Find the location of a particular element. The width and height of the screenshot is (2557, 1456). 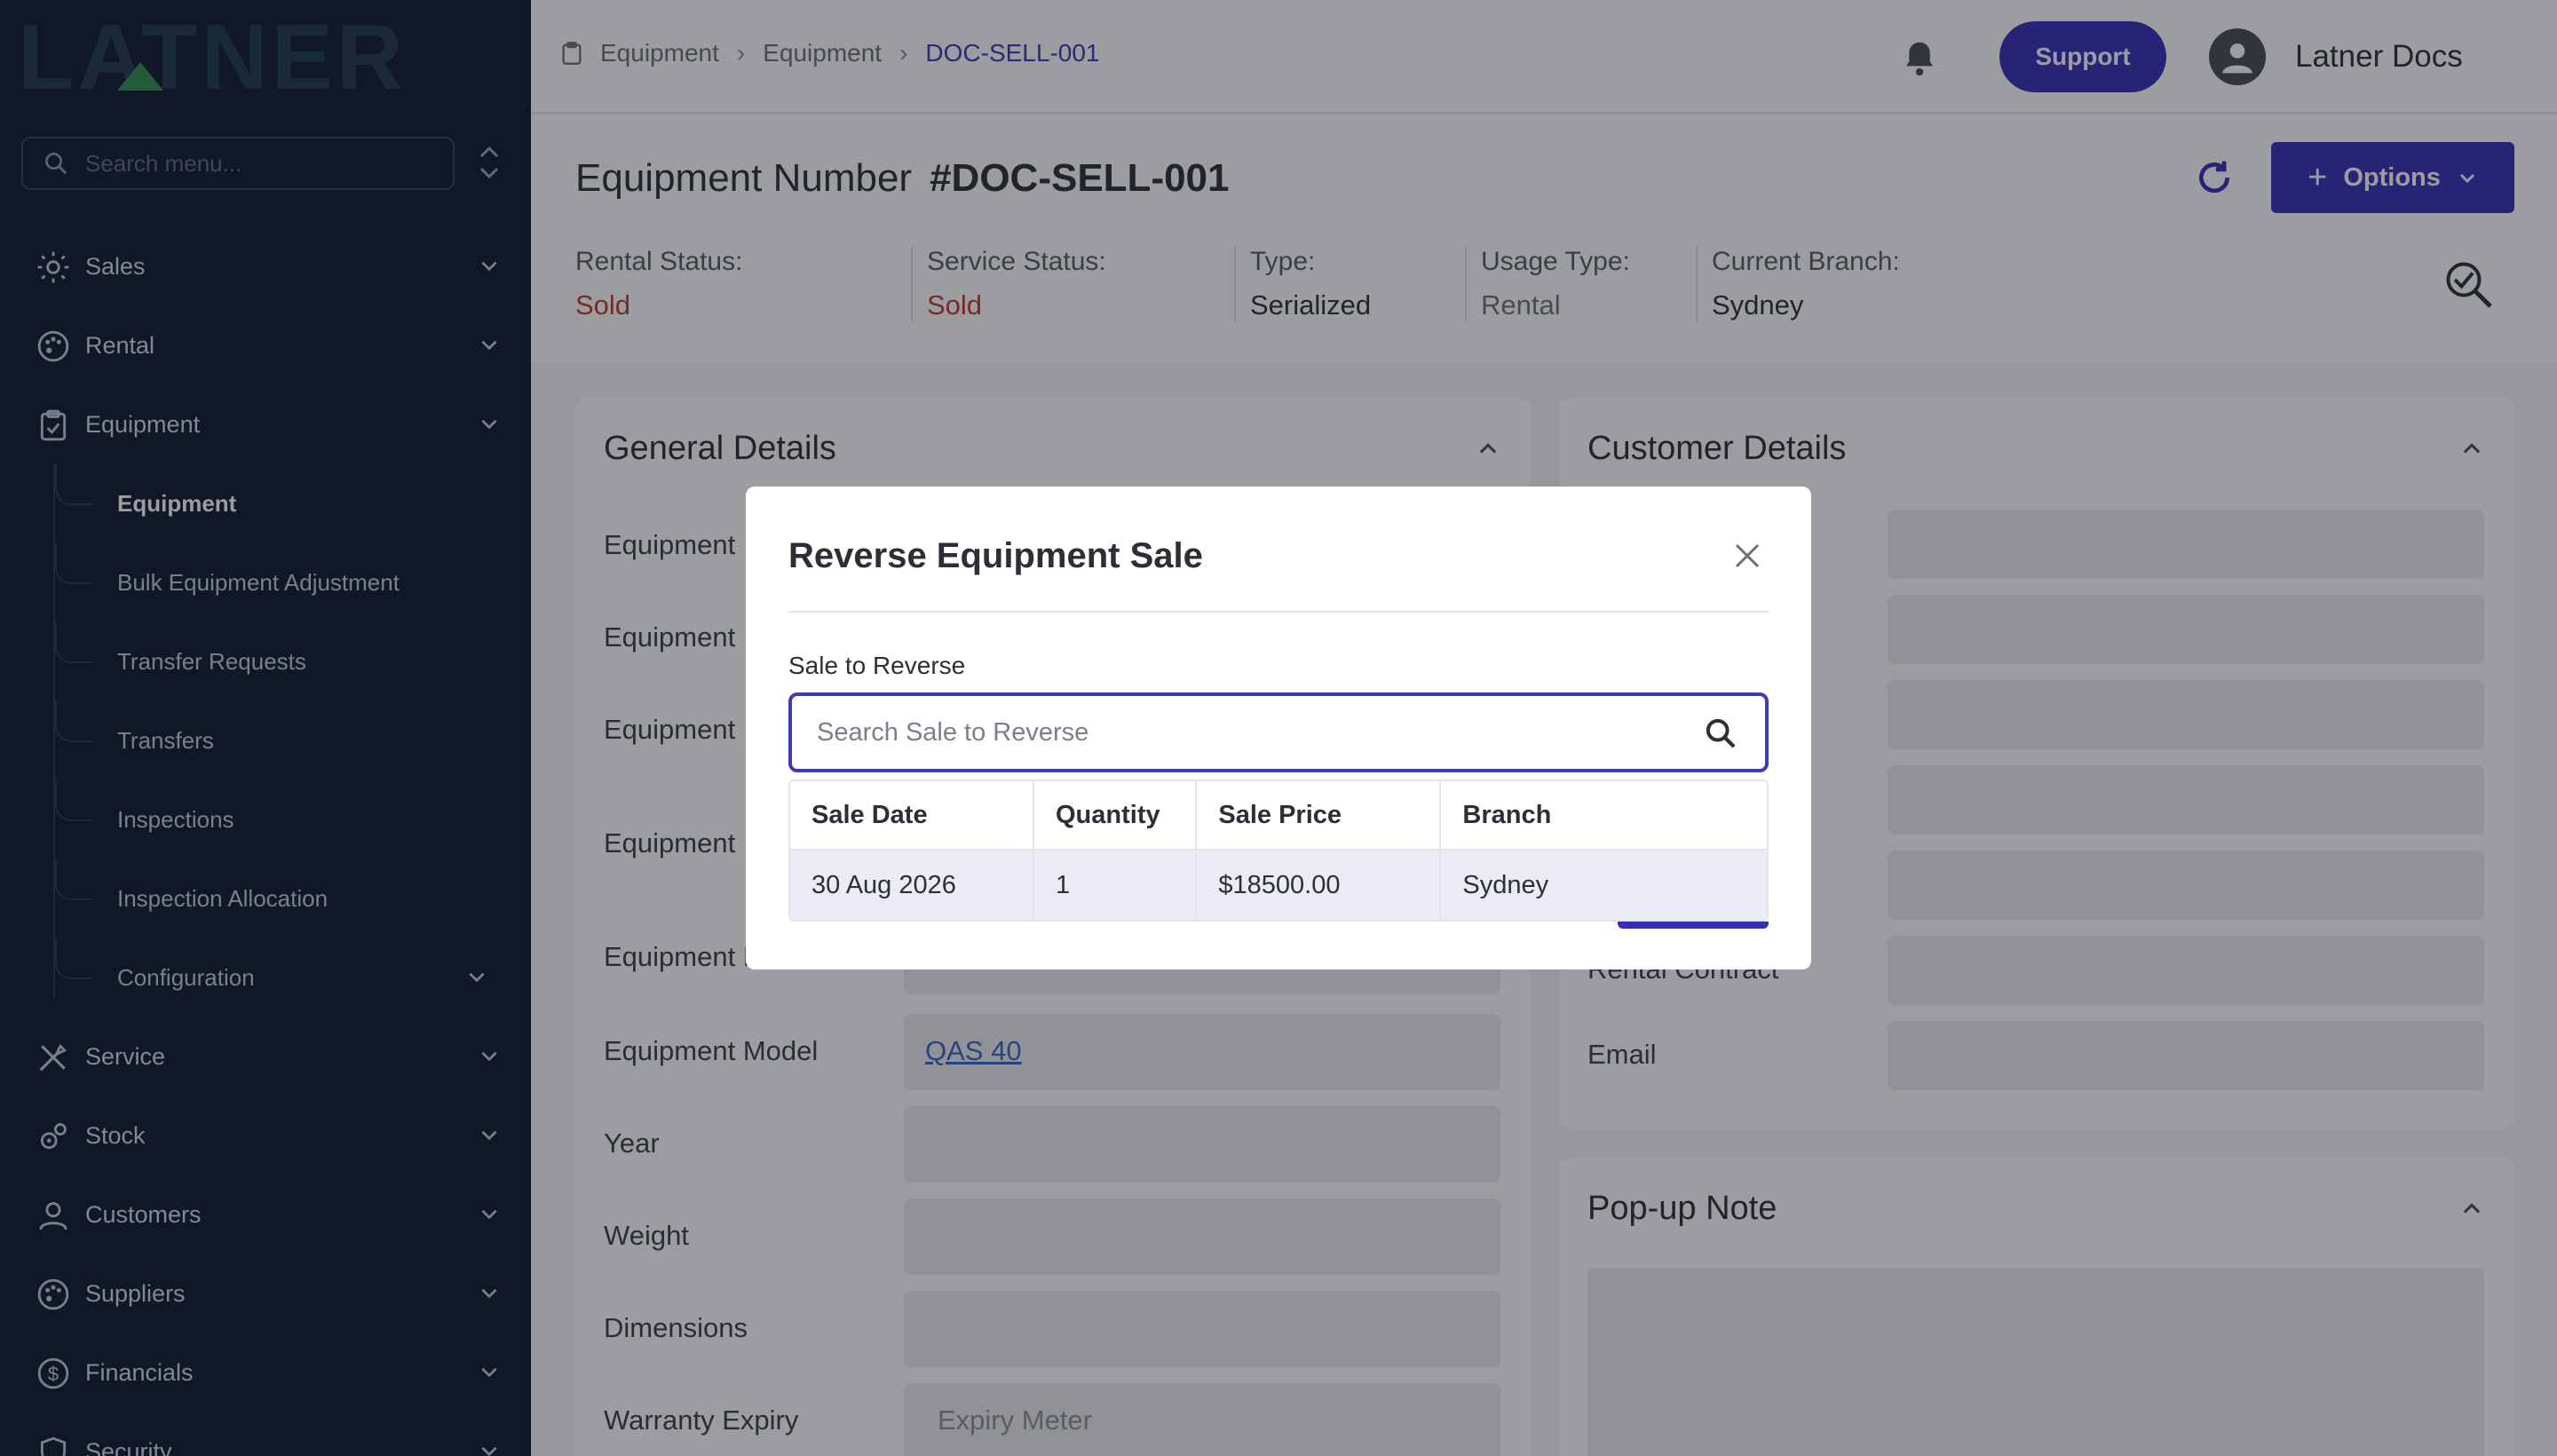

sale-search-placeholder: Search Sale to Reverse is located at coordinates (953, 732).